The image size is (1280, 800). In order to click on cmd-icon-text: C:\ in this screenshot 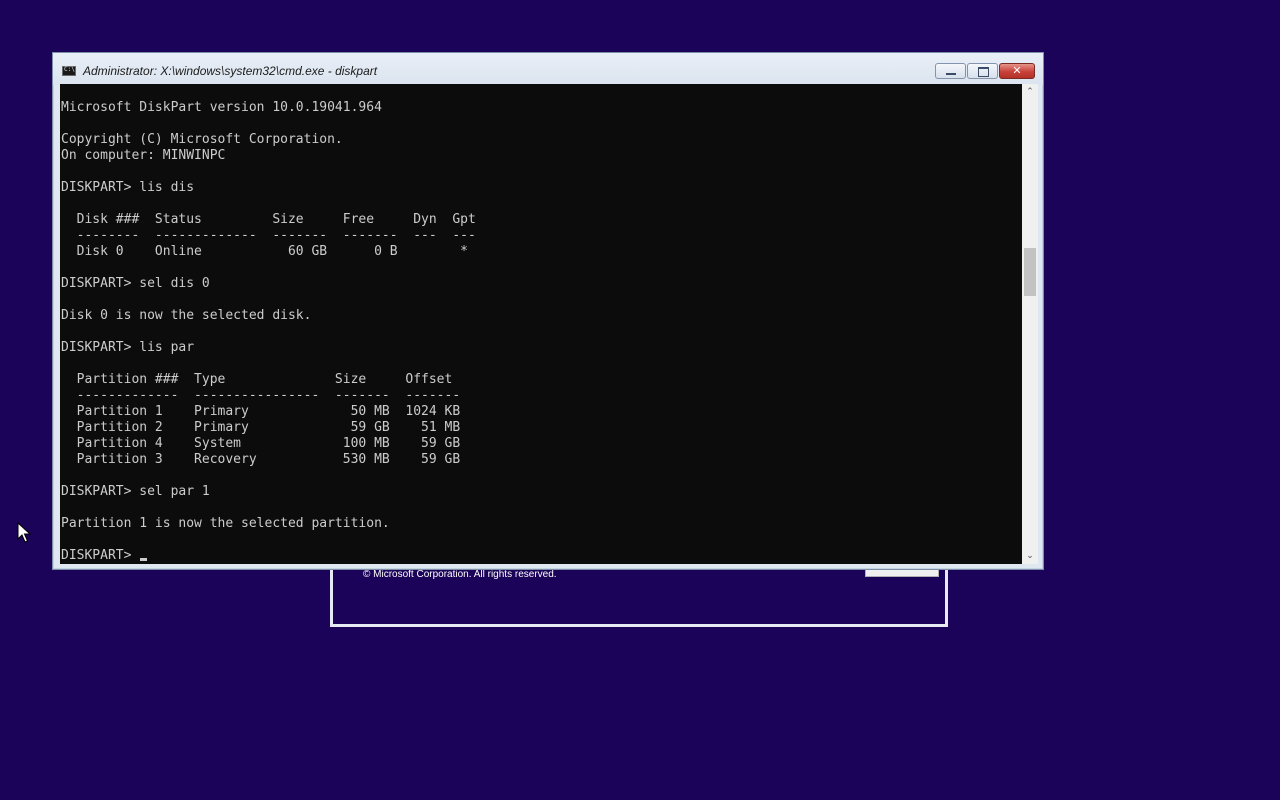, I will do `click(69, 69)`.